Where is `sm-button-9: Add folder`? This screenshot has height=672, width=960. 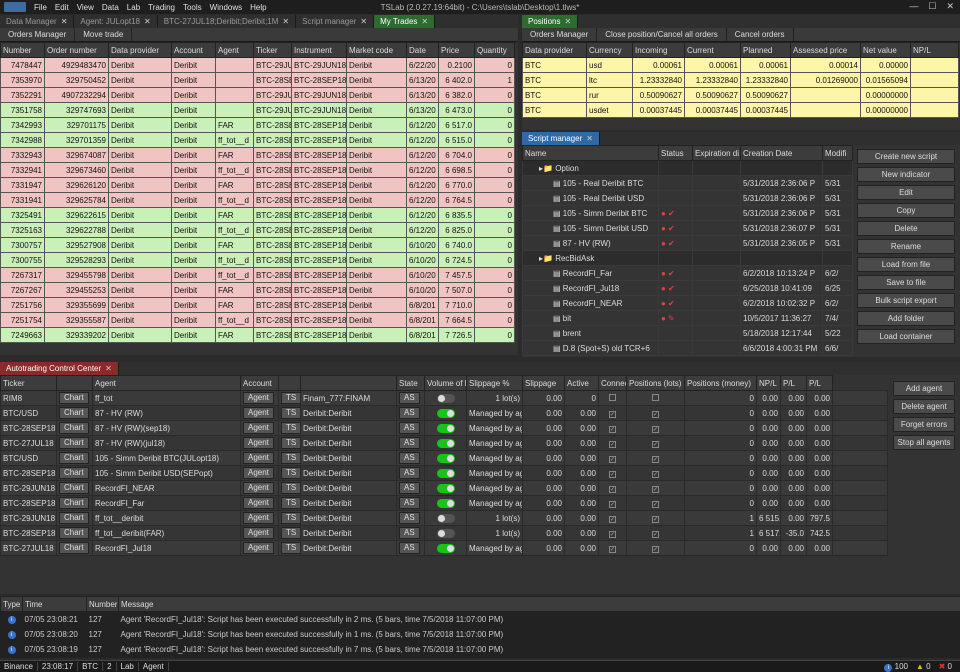
sm-button-9: Add folder is located at coordinates (906, 318).